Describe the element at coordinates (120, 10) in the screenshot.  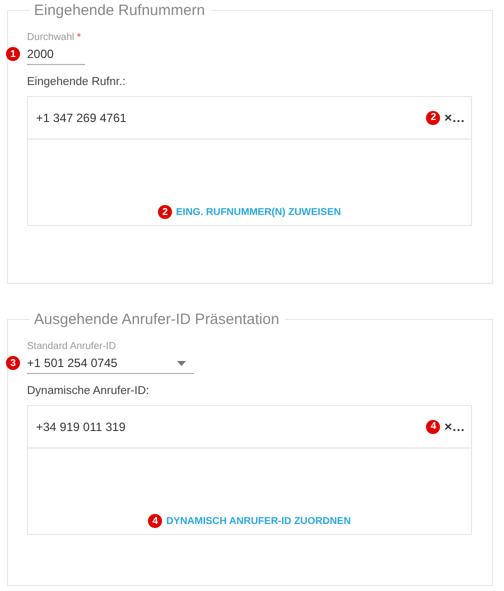
I see `section-title: Eingehende Rufnummern` at that location.